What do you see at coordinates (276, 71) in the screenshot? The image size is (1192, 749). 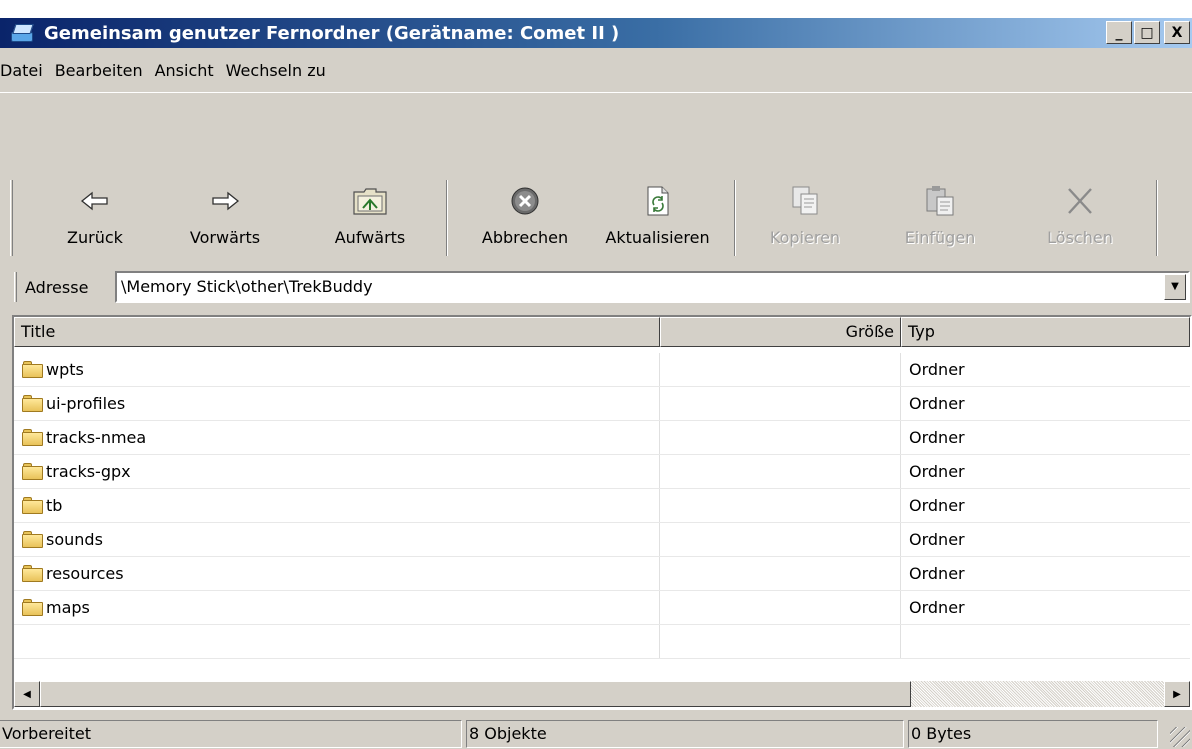 I see `menu-wechseln-zu: Wechseln zu` at bounding box center [276, 71].